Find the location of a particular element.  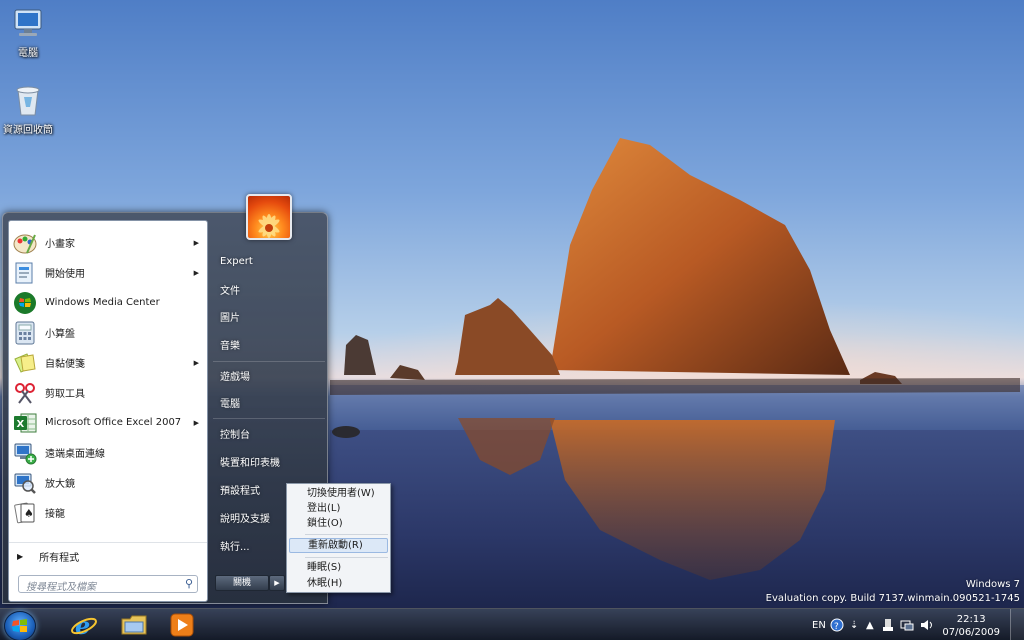

menu-item-restart: 重新啟動(R) is located at coordinates (338, 545).